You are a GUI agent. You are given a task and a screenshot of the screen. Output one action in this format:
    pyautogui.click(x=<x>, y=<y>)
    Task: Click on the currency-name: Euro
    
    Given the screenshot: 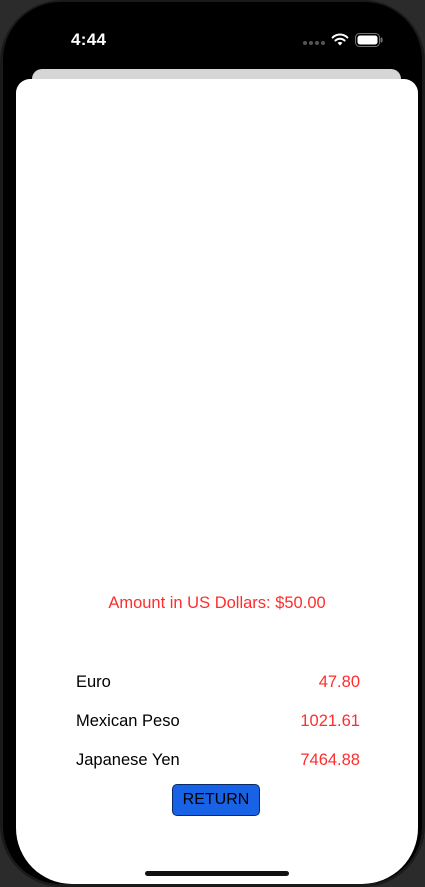 What is the action you would take?
    pyautogui.click(x=93, y=682)
    